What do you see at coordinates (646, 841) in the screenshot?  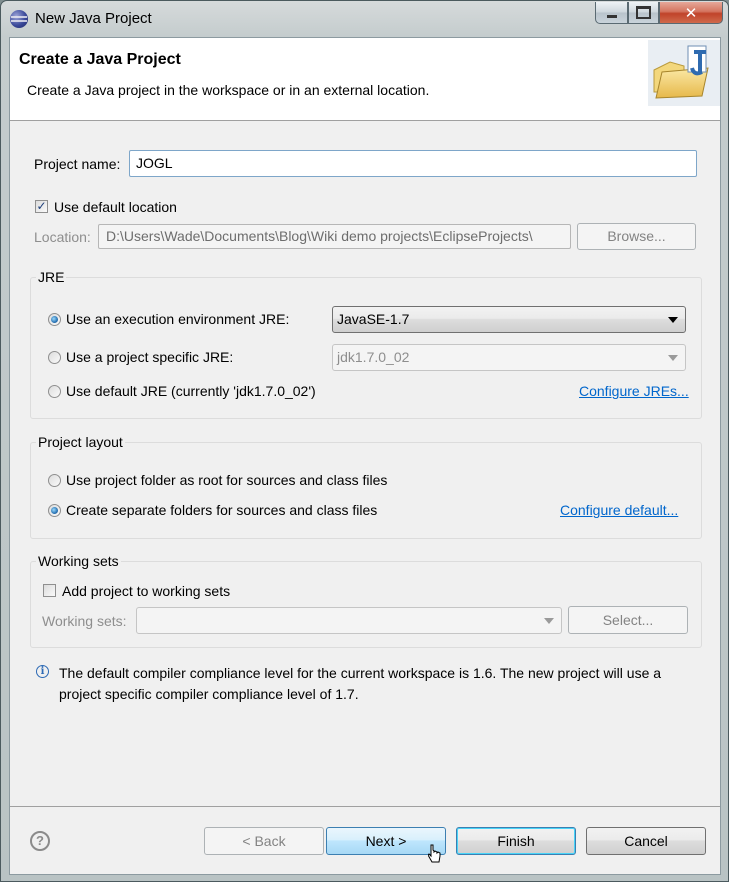 I see `cancel-button: Cancel` at bounding box center [646, 841].